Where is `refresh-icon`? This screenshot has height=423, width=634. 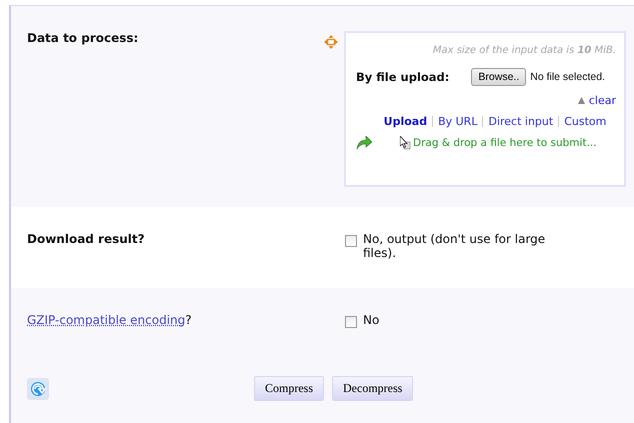
refresh-icon is located at coordinates (38, 389).